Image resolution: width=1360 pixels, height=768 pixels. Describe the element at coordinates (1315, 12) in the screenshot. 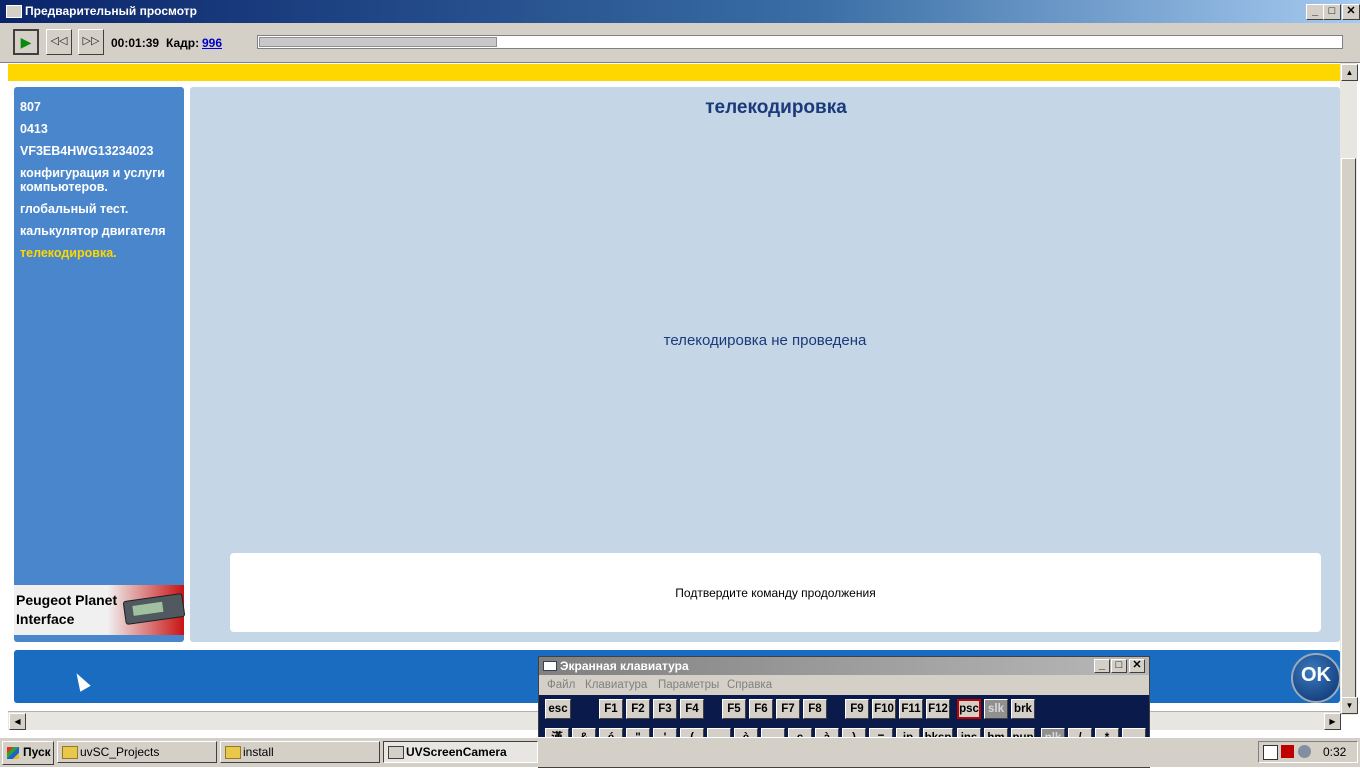

I see `minimize-button: _` at that location.